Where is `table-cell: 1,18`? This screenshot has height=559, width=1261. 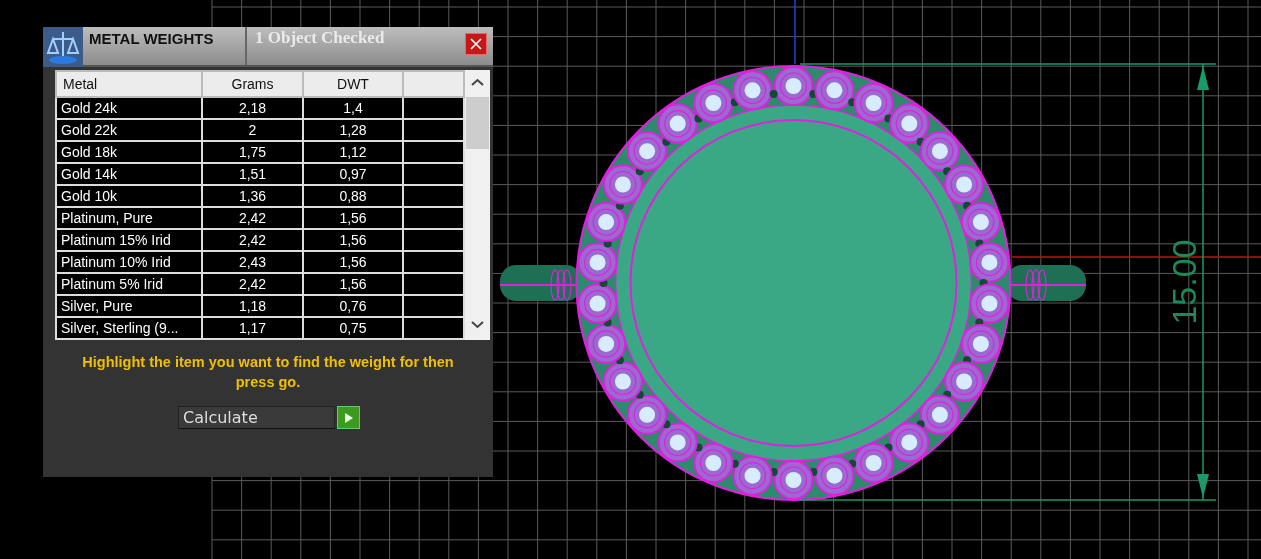 table-cell: 1,18 is located at coordinates (252, 306).